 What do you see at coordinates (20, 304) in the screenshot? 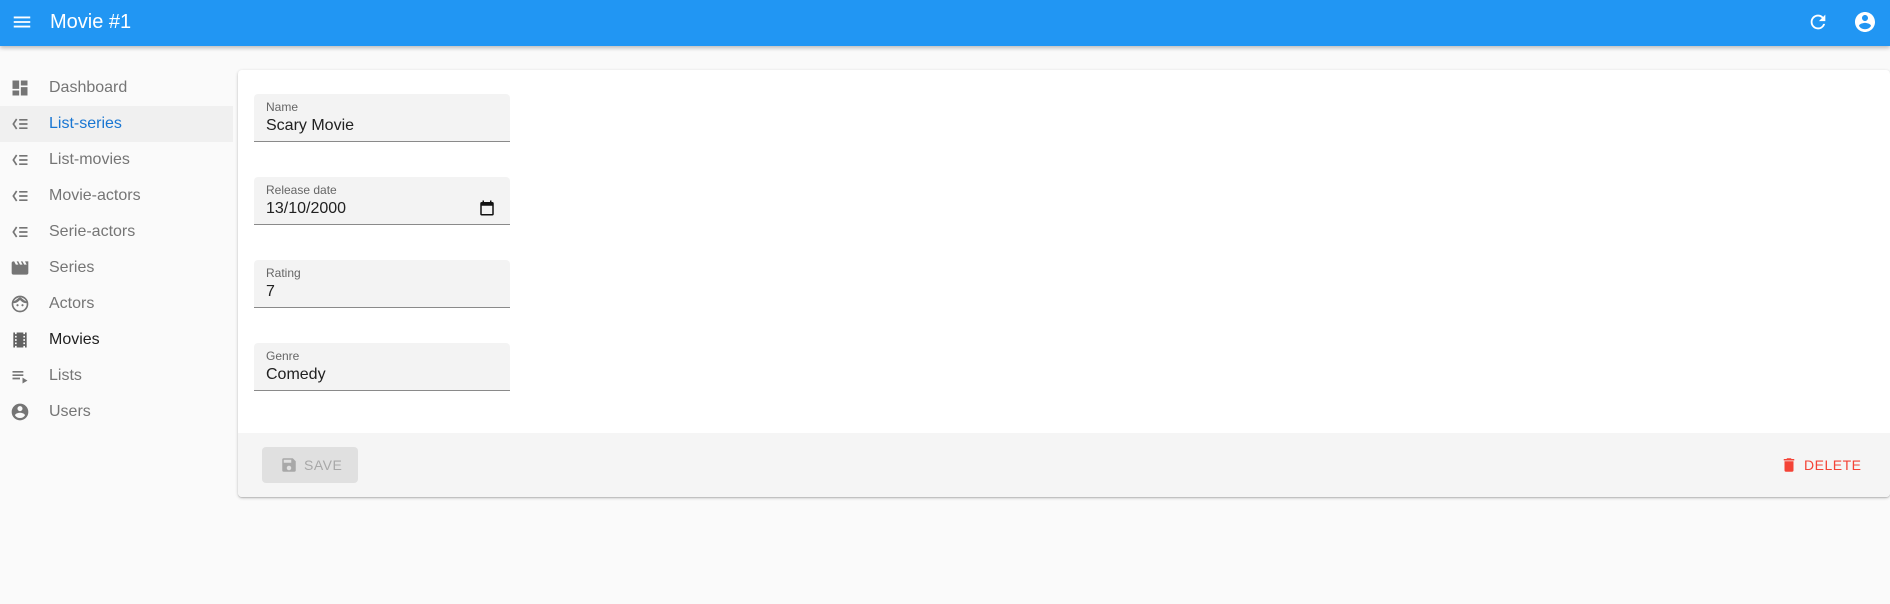
I see `face-icon` at bounding box center [20, 304].